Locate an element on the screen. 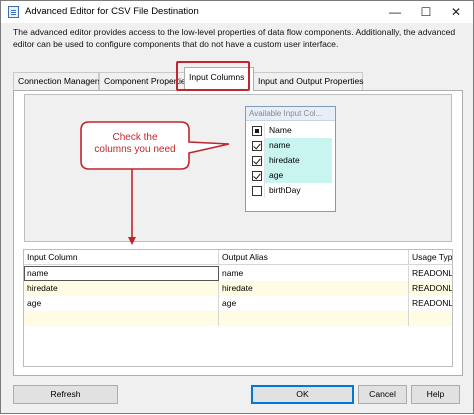 The width and height of the screenshot is (474, 415). close-button: ✕ is located at coordinates (456, 12).